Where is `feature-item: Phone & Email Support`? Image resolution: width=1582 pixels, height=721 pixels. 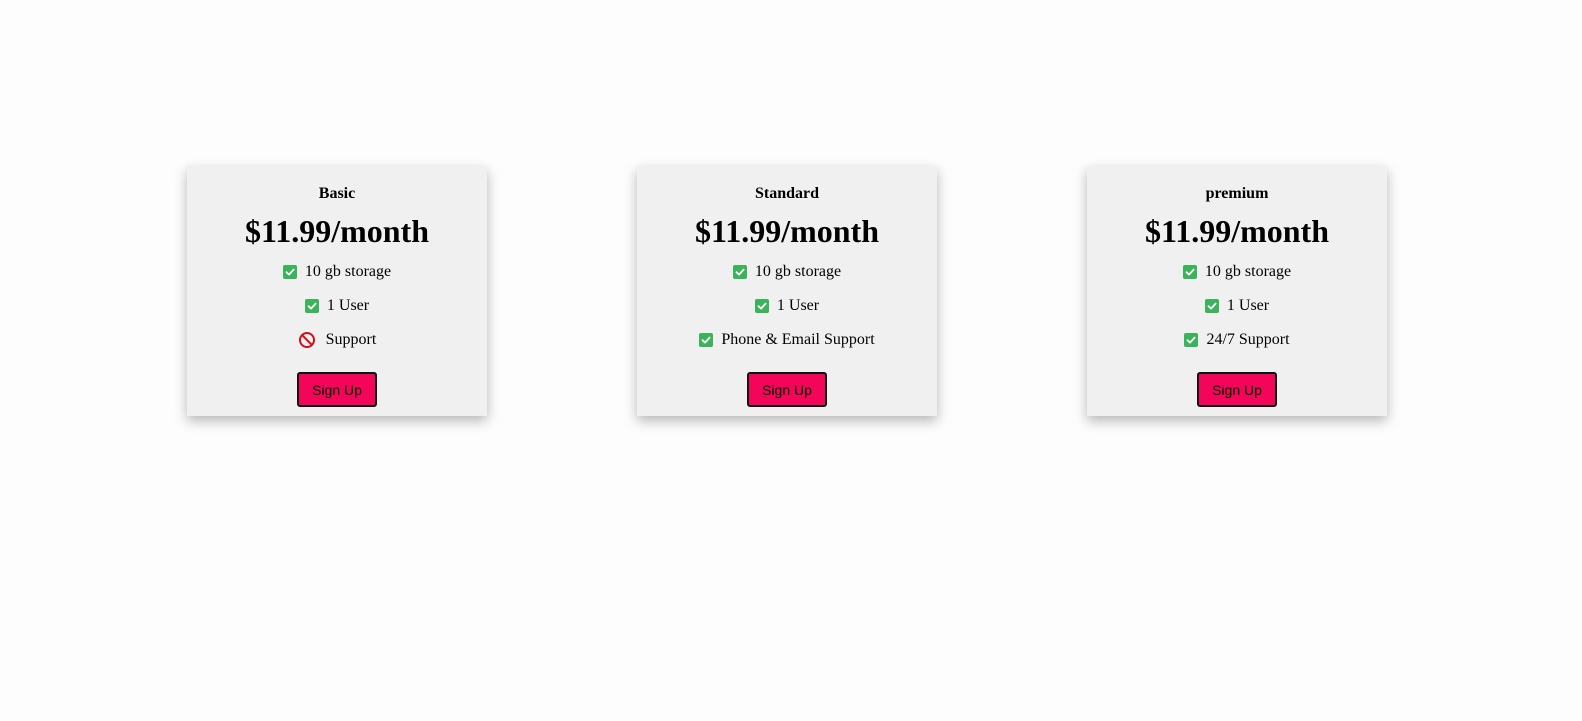 feature-item: Phone & Email Support is located at coordinates (787, 340).